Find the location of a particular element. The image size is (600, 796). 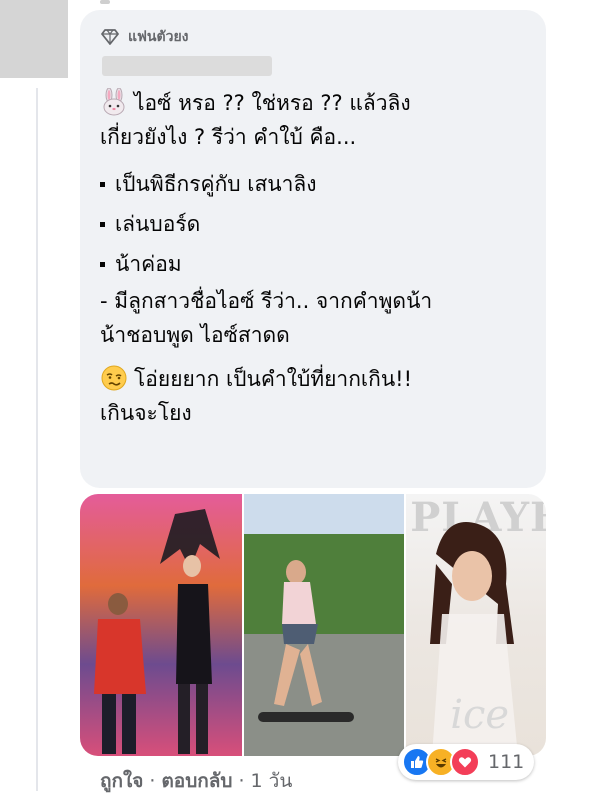

previous-comment-edge is located at coordinates (105, 2).